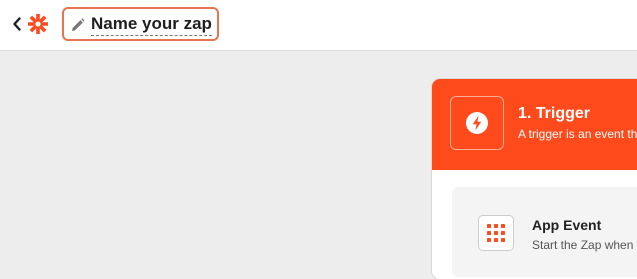 Image resolution: width=637 pixels, height=279 pixels. I want to click on step-title: 1. Trigger, so click(554, 113).